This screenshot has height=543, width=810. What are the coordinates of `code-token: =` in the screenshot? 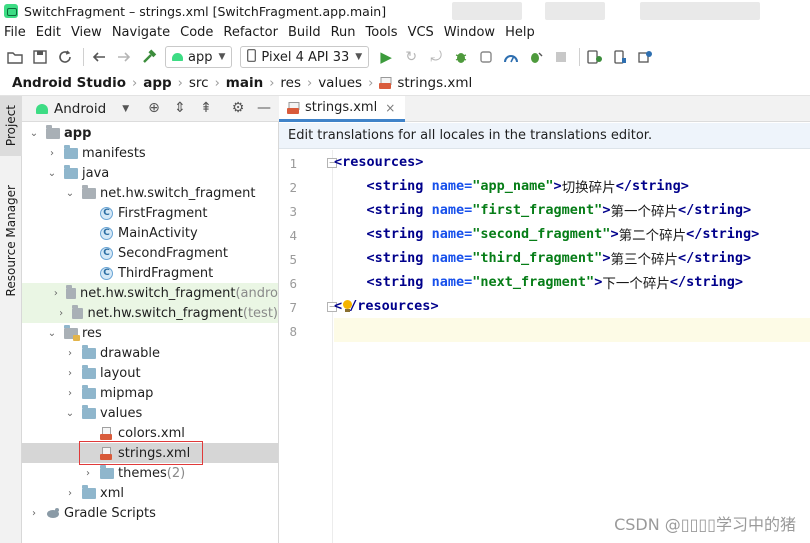 It's located at (468, 258).